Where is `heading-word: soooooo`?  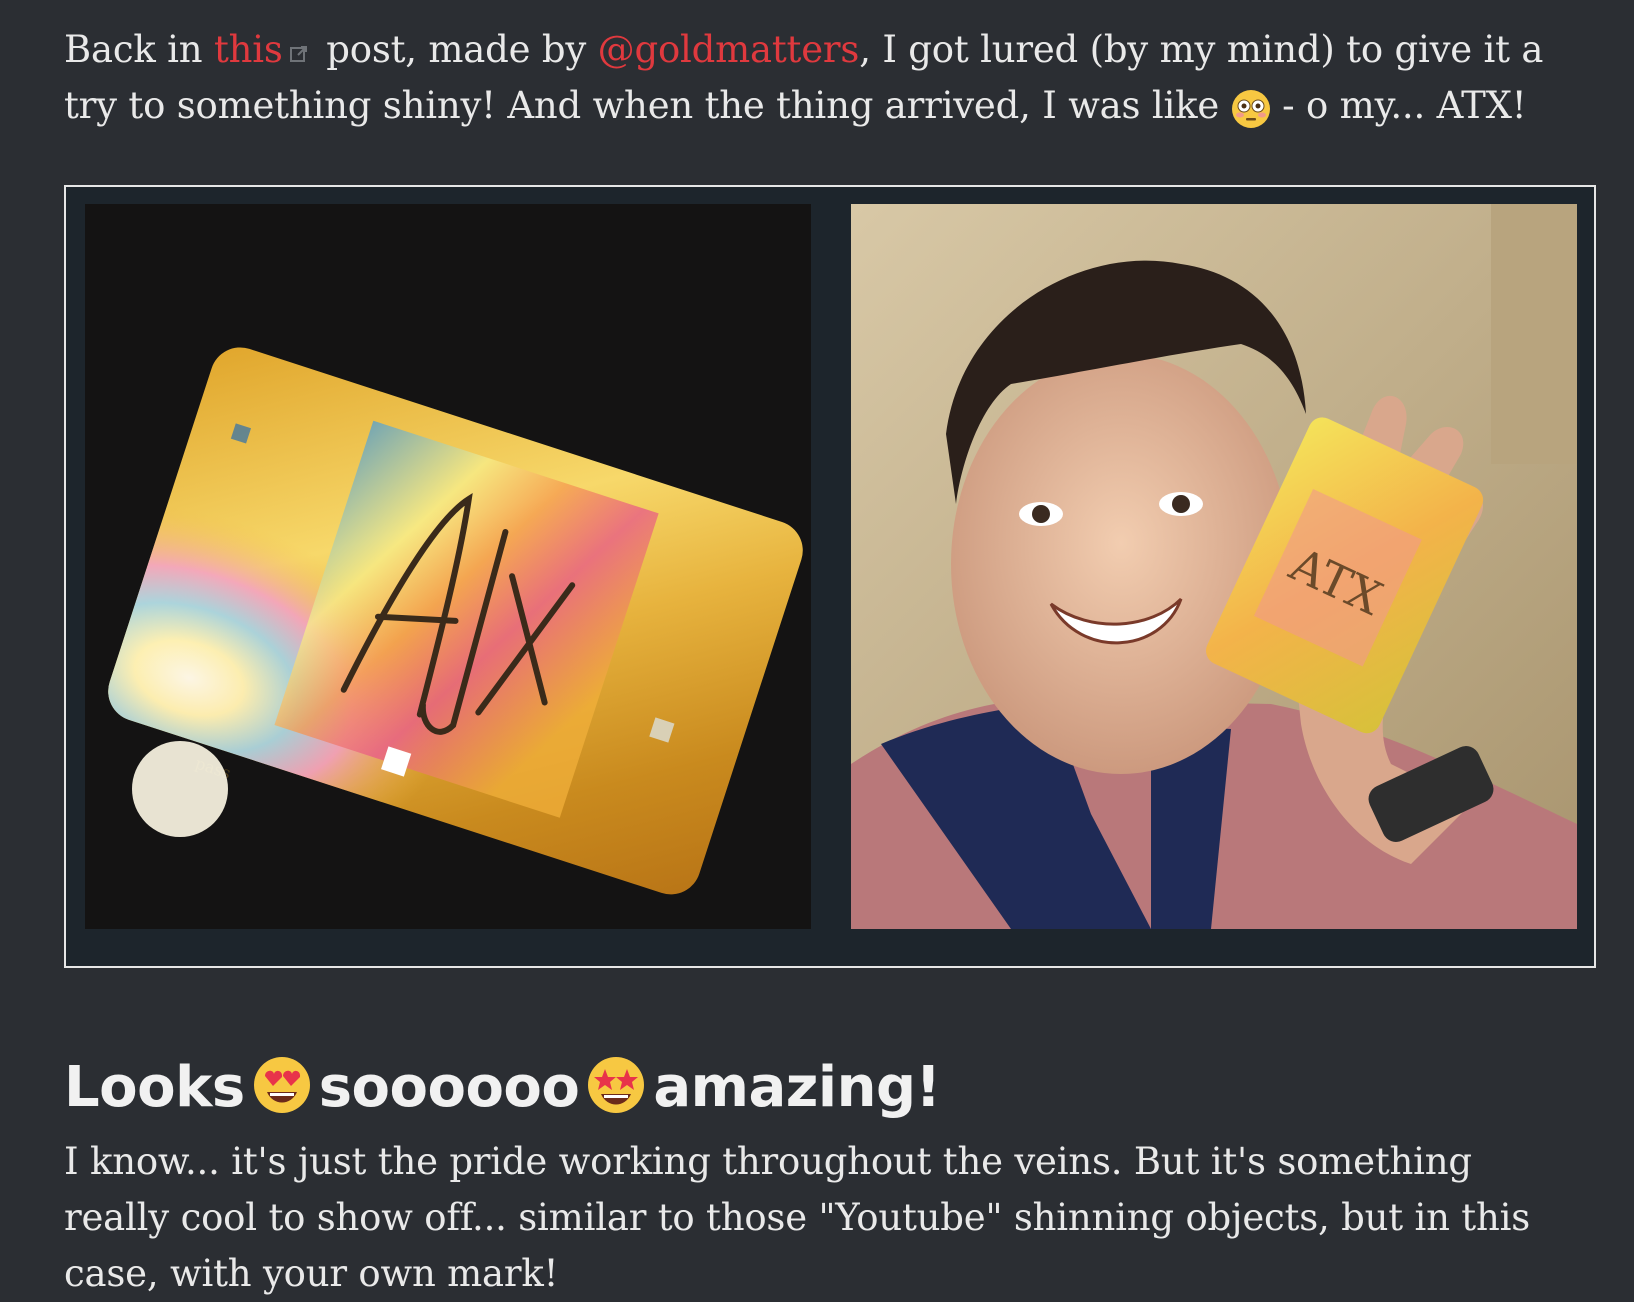 heading-word: soooooo is located at coordinates (449, 1087).